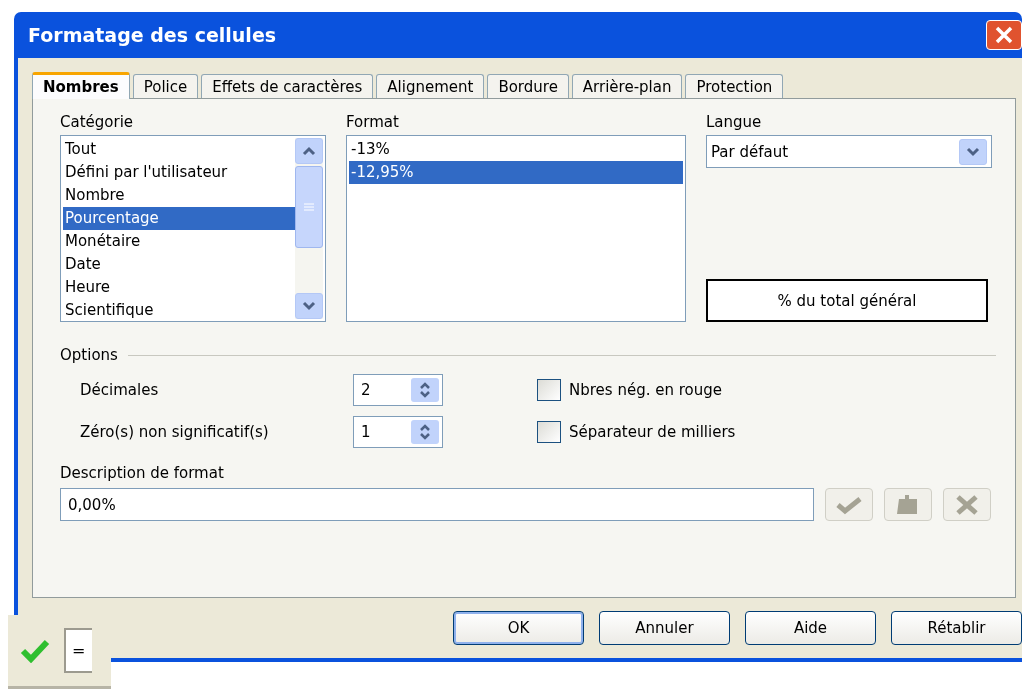 This screenshot has width=1022, height=693. What do you see at coordinates (849, 151) in the screenshot?
I see `language-dropdown: Par défaut` at bounding box center [849, 151].